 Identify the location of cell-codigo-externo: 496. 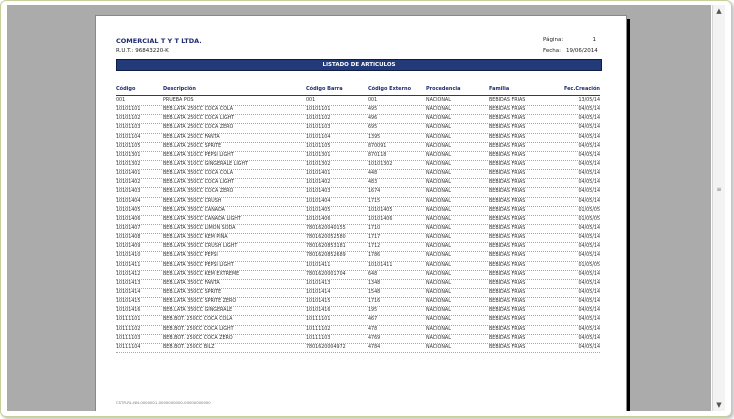
(373, 119).